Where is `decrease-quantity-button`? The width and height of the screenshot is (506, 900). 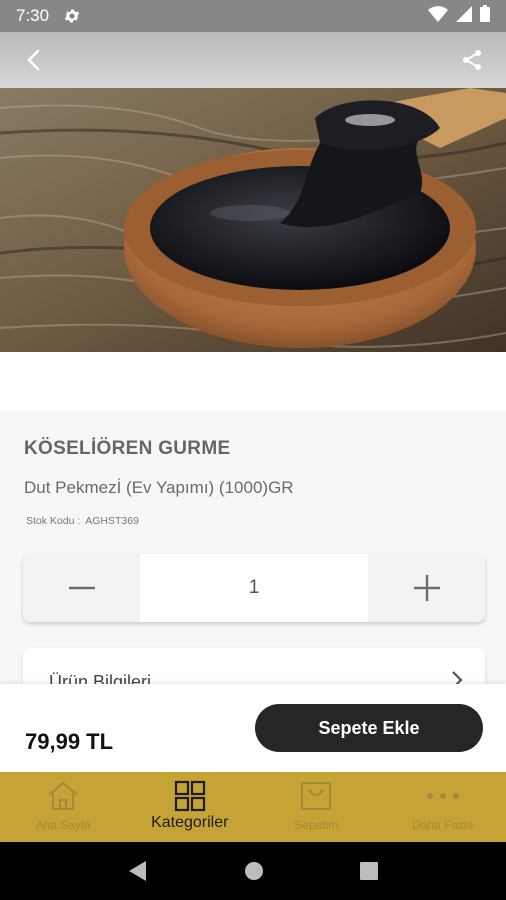
decrease-quantity-button is located at coordinates (81, 588).